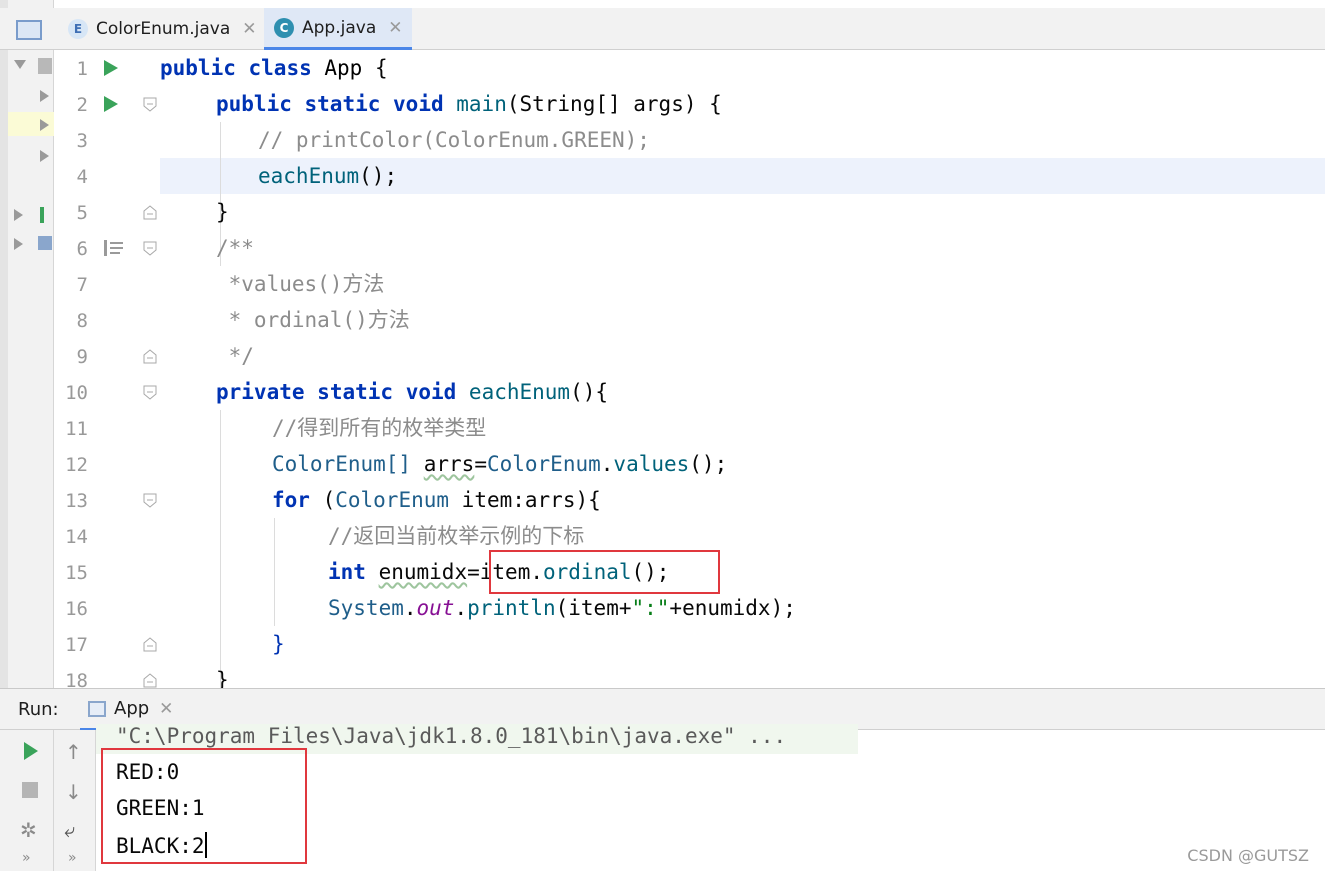 The height and width of the screenshot is (871, 1325). Describe the element at coordinates (27, 344) in the screenshot. I see `project-tool-strip` at that location.